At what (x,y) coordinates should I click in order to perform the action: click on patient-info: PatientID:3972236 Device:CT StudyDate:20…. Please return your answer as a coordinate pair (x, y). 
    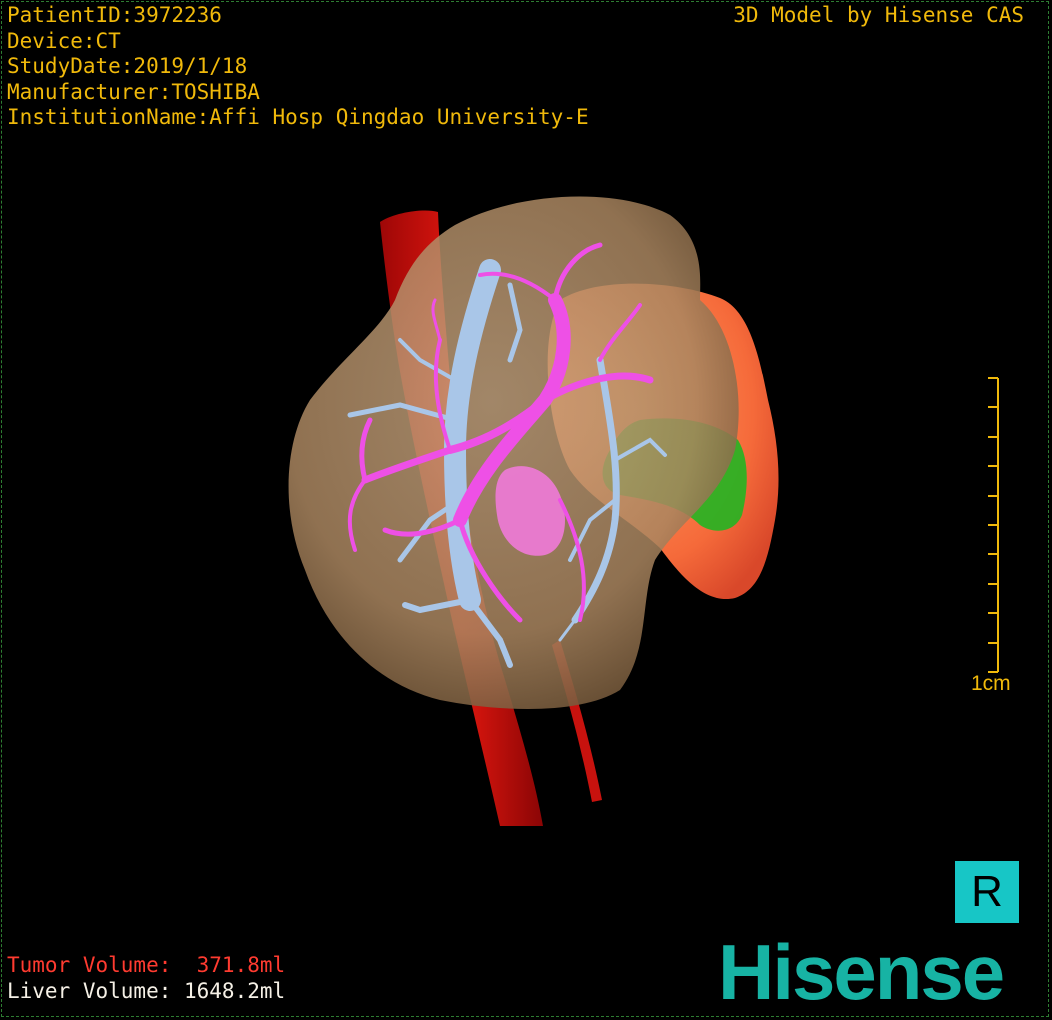
    Looking at the image, I should click on (298, 67).